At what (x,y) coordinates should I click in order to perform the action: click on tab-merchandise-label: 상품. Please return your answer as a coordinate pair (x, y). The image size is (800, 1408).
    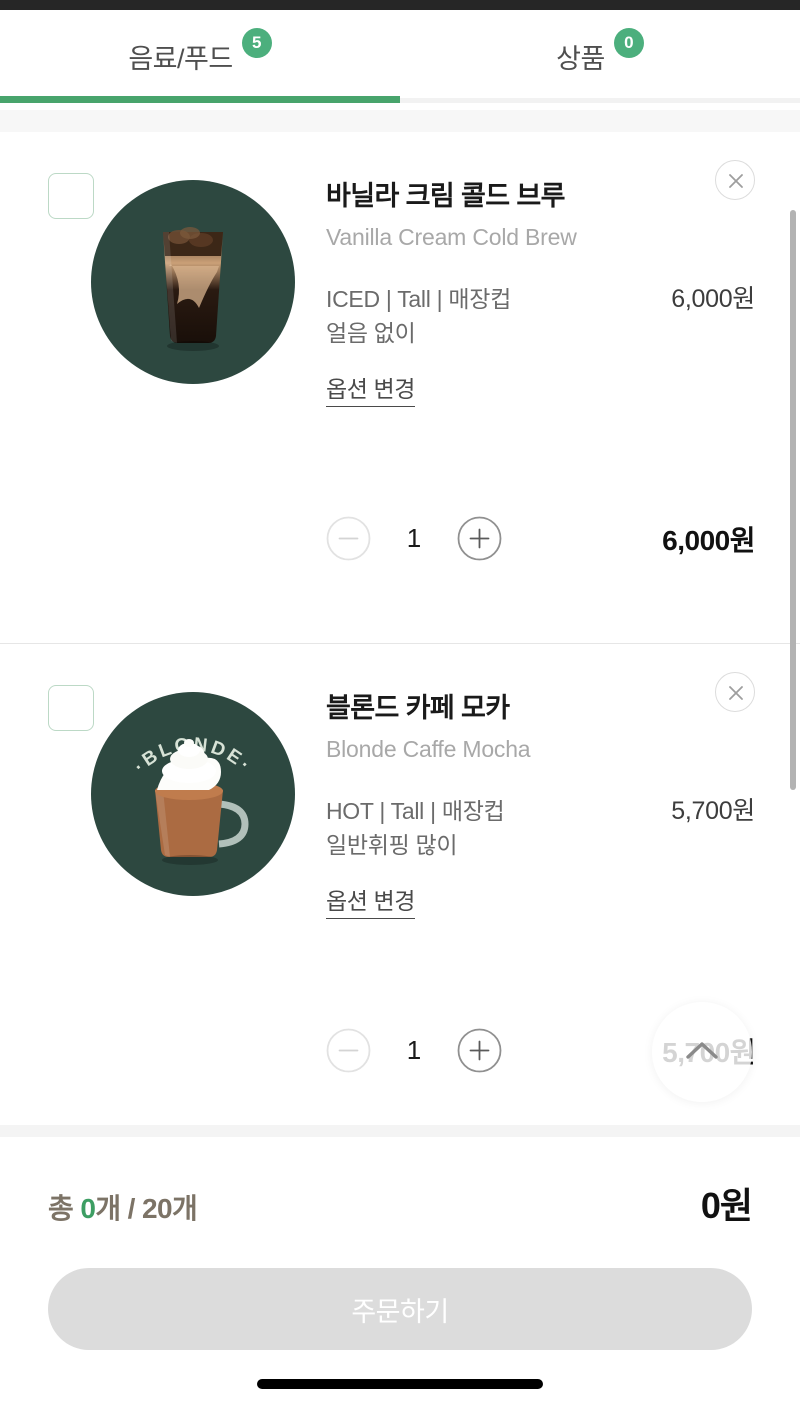
    Looking at the image, I should click on (580, 59).